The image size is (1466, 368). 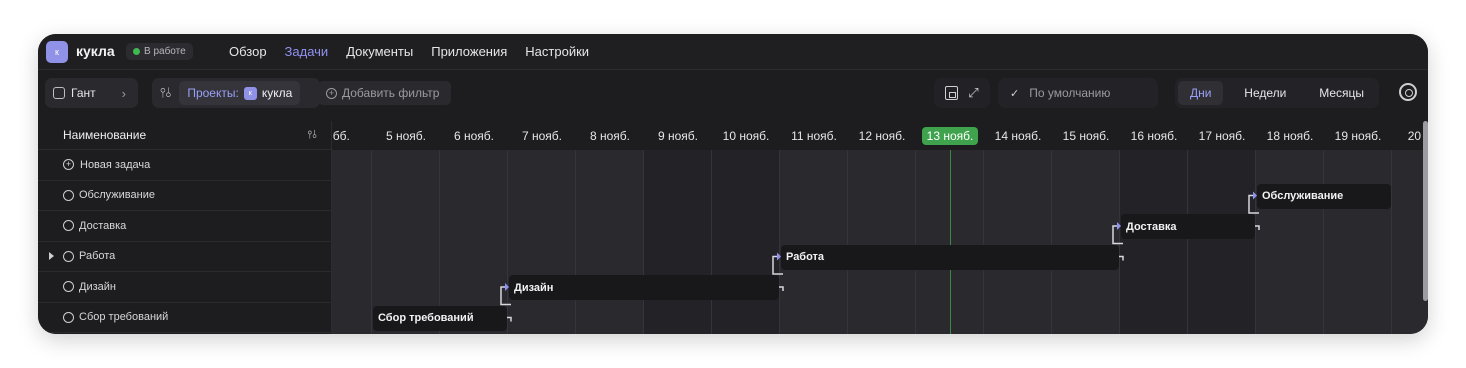 I want to click on task-row: Доставка, so click(x=184, y=226).